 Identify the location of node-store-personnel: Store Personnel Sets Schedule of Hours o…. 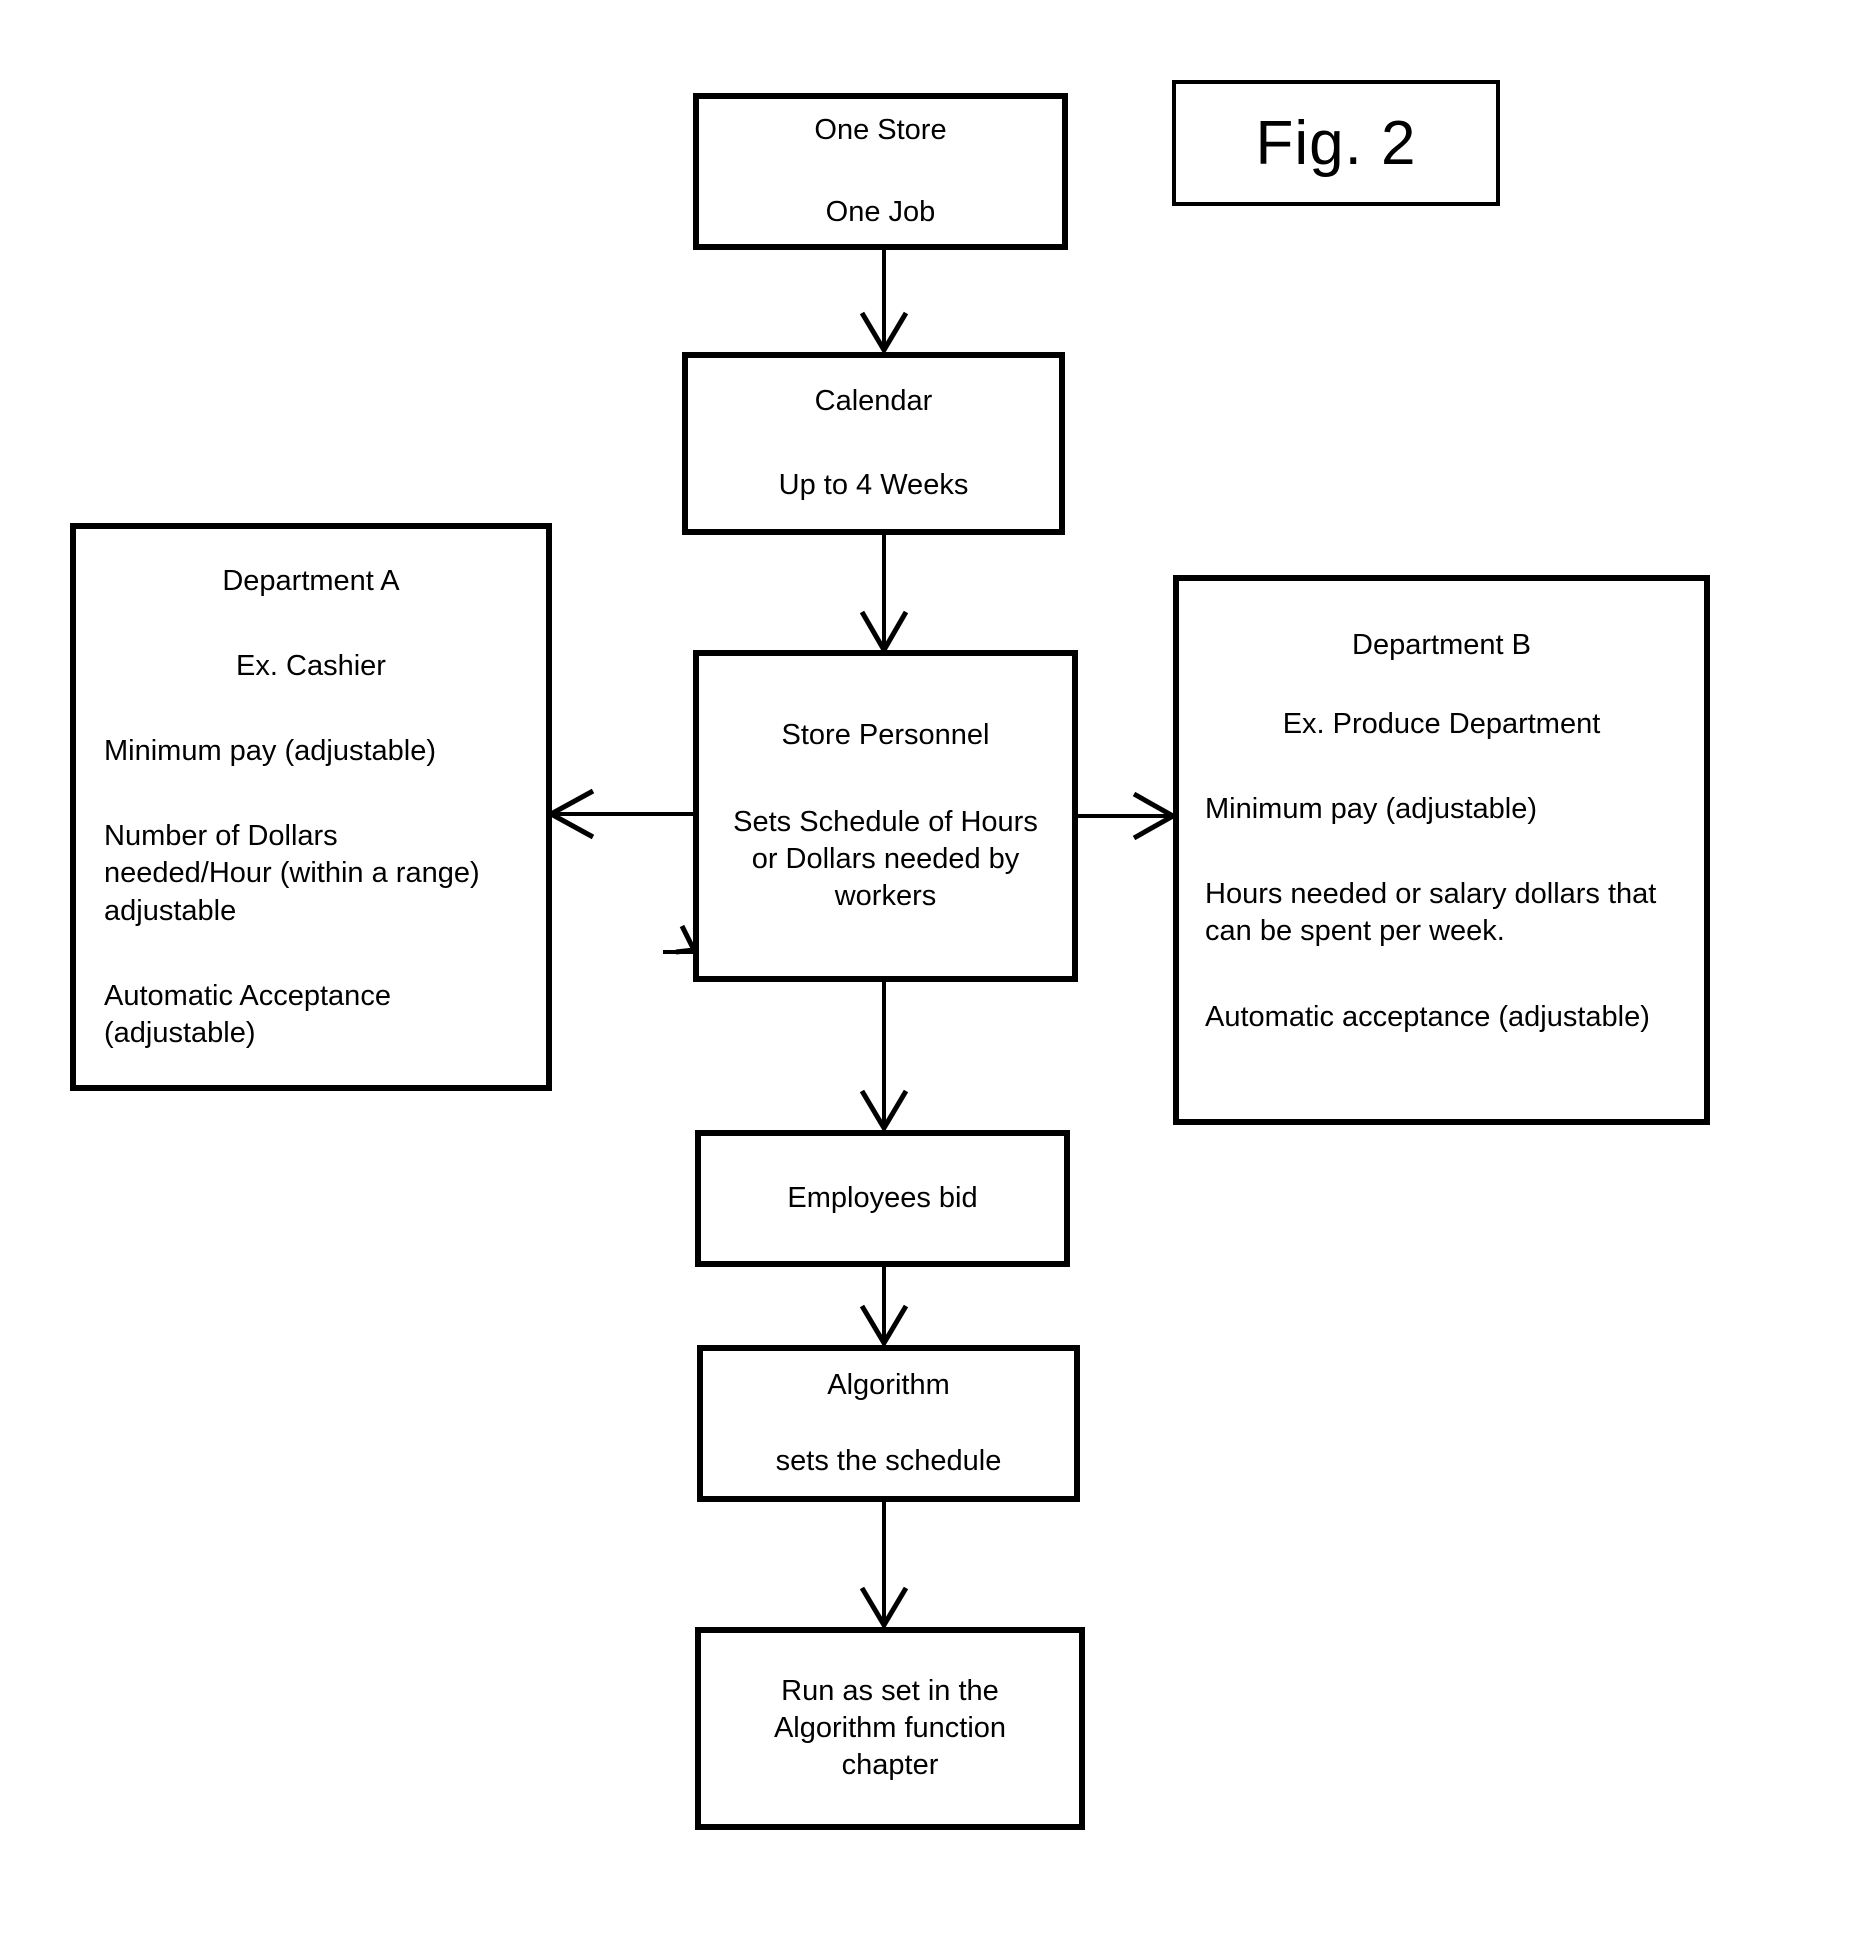
(885, 816).